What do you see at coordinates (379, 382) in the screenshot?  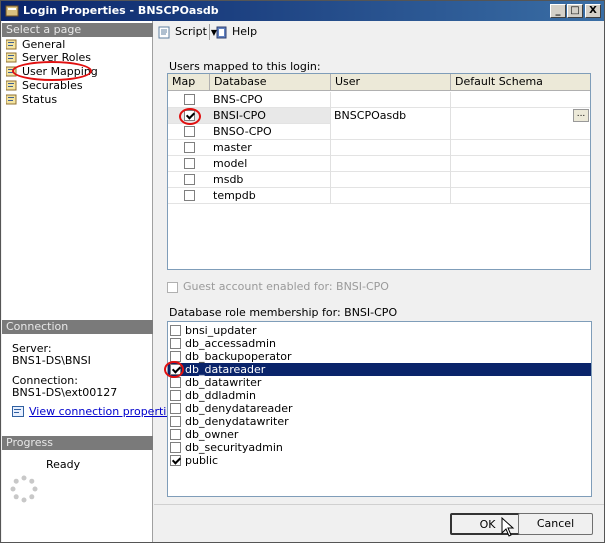 I see `list-item: db_datawriter` at bounding box center [379, 382].